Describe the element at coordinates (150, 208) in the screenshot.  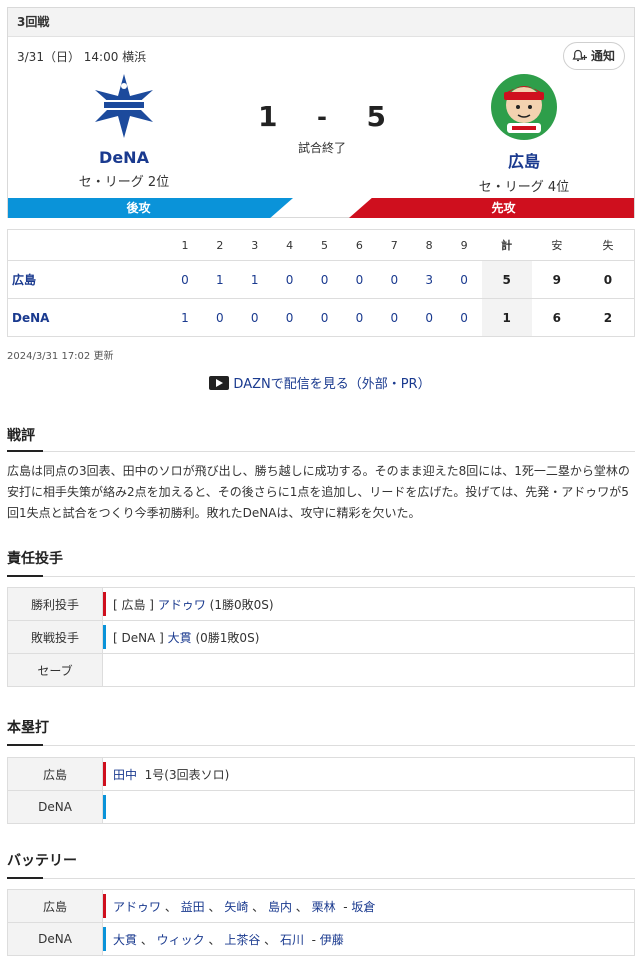
I see `home-batting-label: 後攻` at that location.